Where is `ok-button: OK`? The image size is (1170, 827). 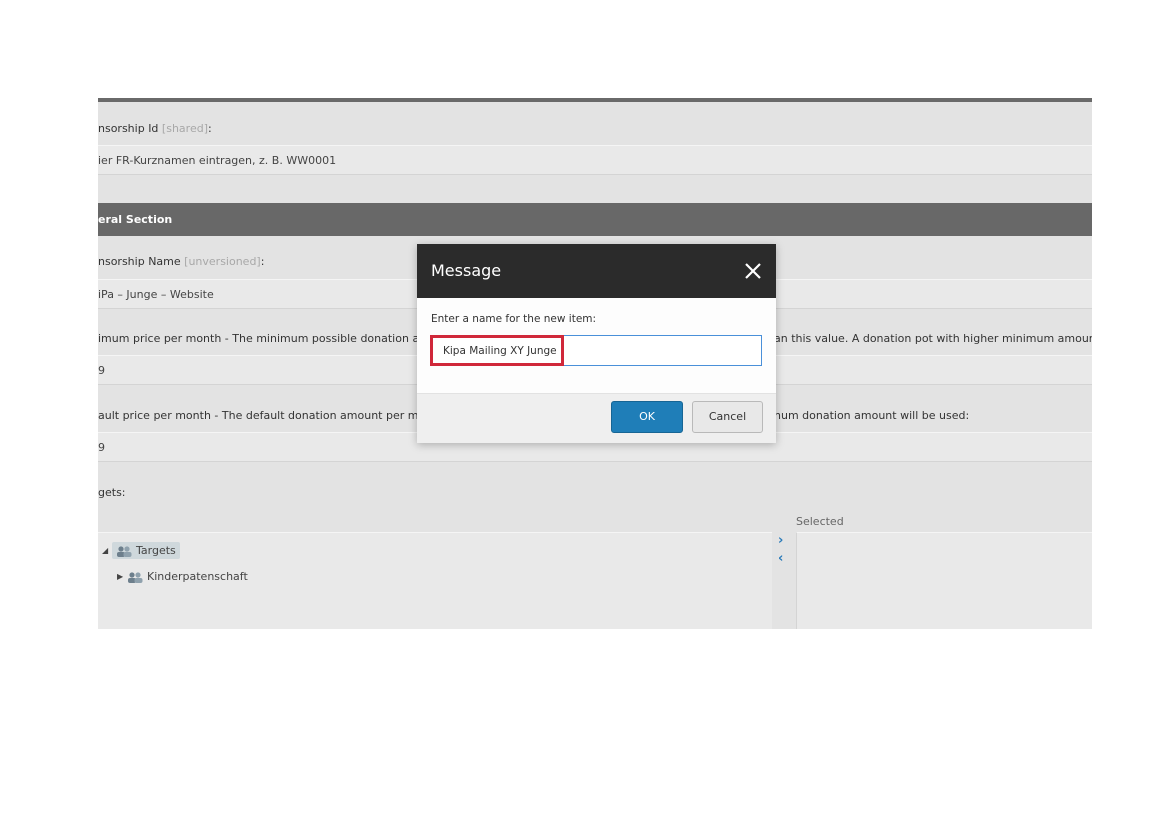 ok-button: OK is located at coordinates (647, 417).